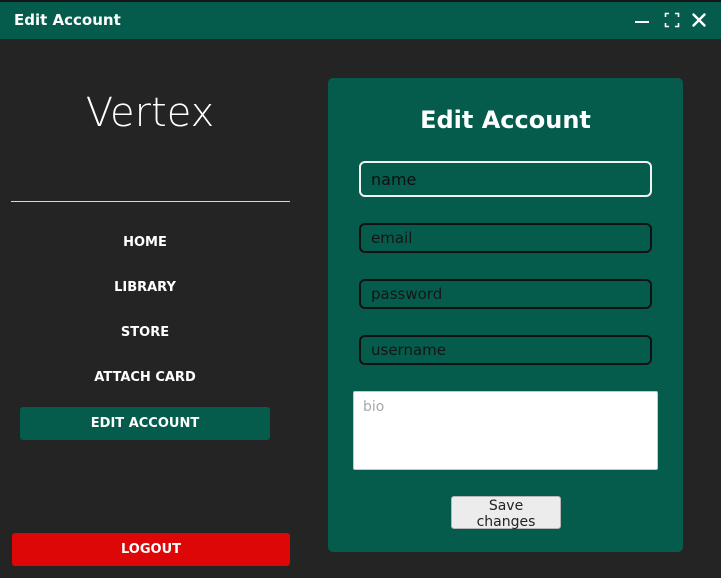  What do you see at coordinates (360, 19) in the screenshot?
I see `window-titlebar: Edit Account` at bounding box center [360, 19].